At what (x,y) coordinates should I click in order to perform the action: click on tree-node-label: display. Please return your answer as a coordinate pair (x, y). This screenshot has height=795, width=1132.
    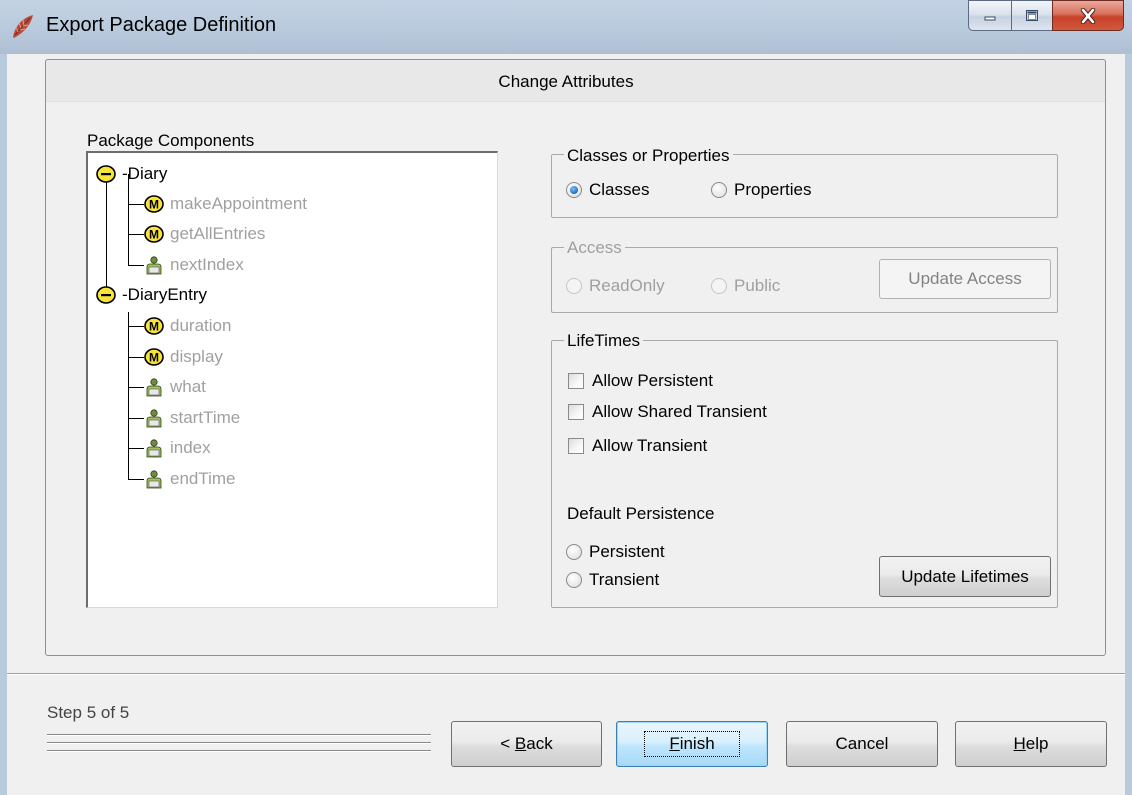
    Looking at the image, I should click on (196, 356).